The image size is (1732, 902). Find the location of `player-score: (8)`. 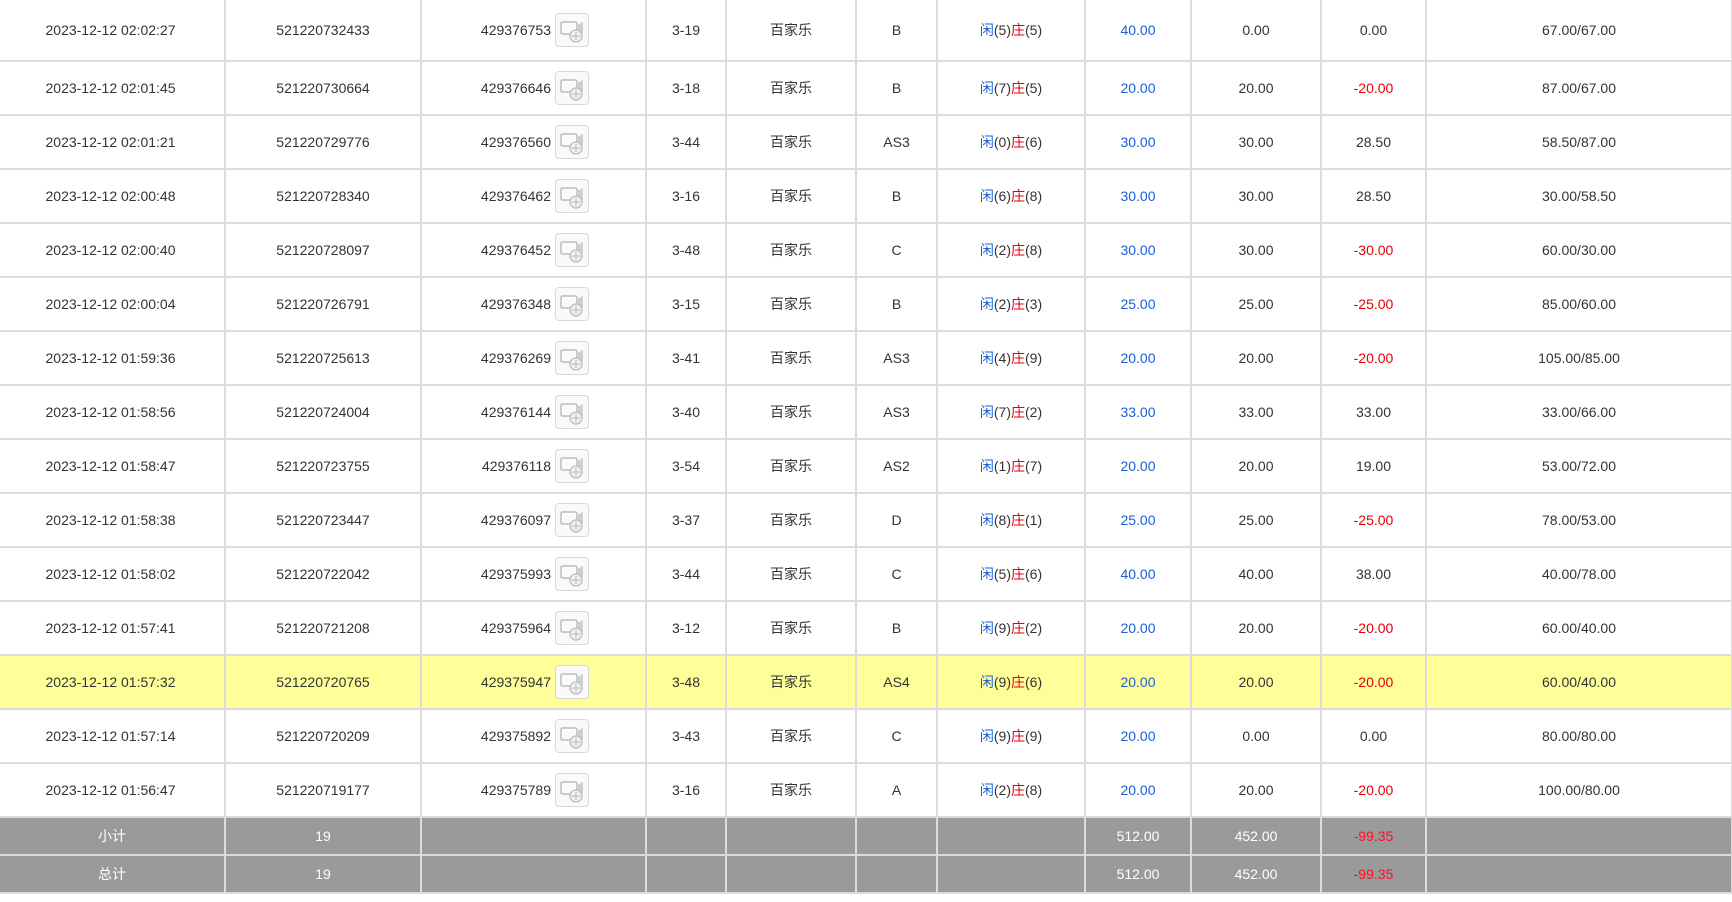

player-score: (8) is located at coordinates (1002, 520).